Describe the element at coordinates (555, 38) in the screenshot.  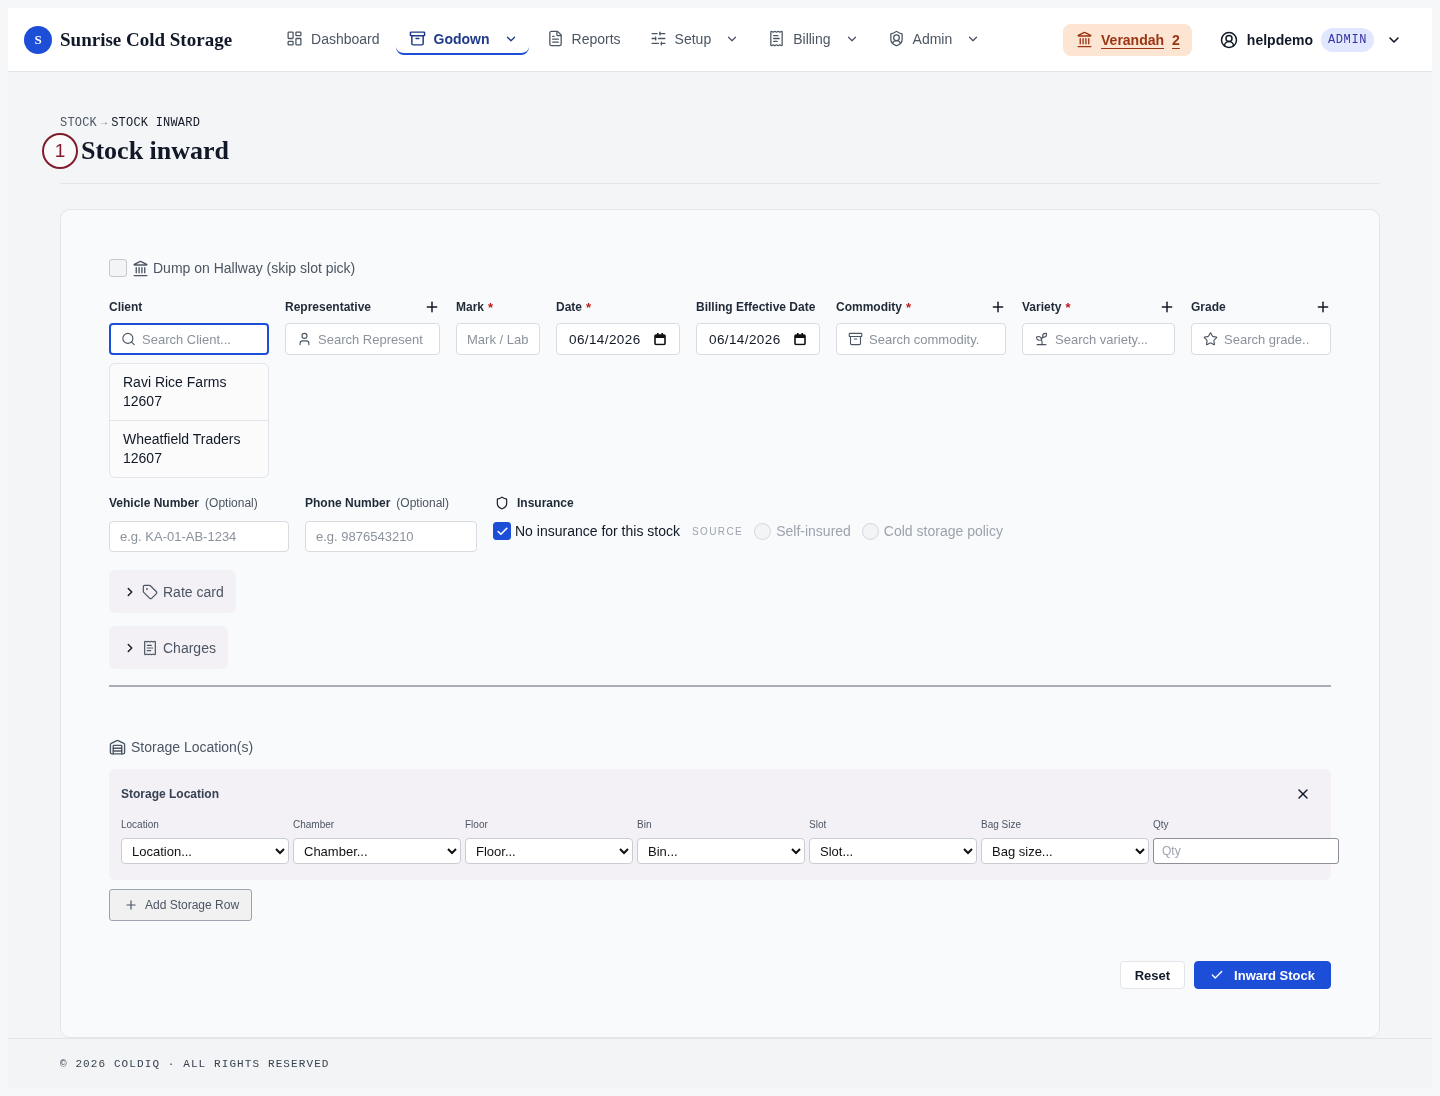
I see `document-icon` at that location.